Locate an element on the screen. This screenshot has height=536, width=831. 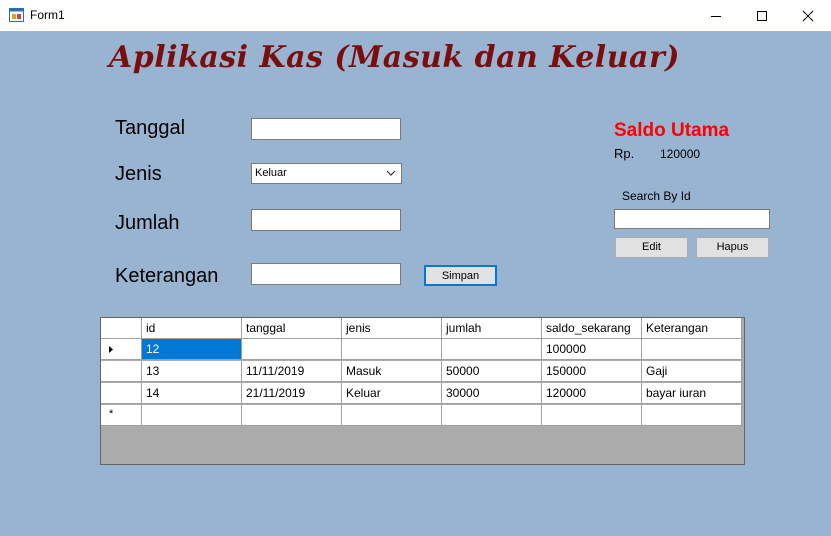
table-cell-saldo-sekarang: 120000 is located at coordinates (592, 393).